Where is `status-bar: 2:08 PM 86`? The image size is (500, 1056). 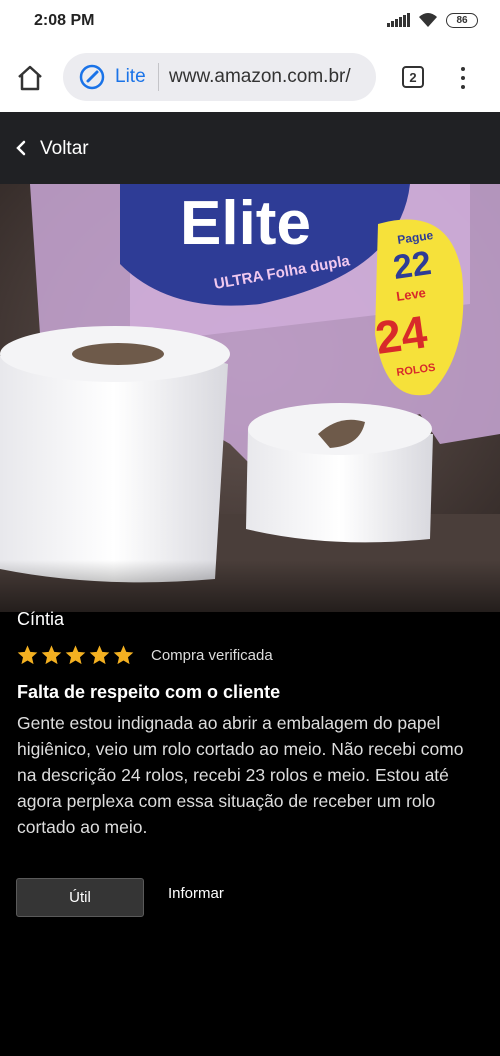
status-bar: 2:08 PM 86 is located at coordinates (250, 22).